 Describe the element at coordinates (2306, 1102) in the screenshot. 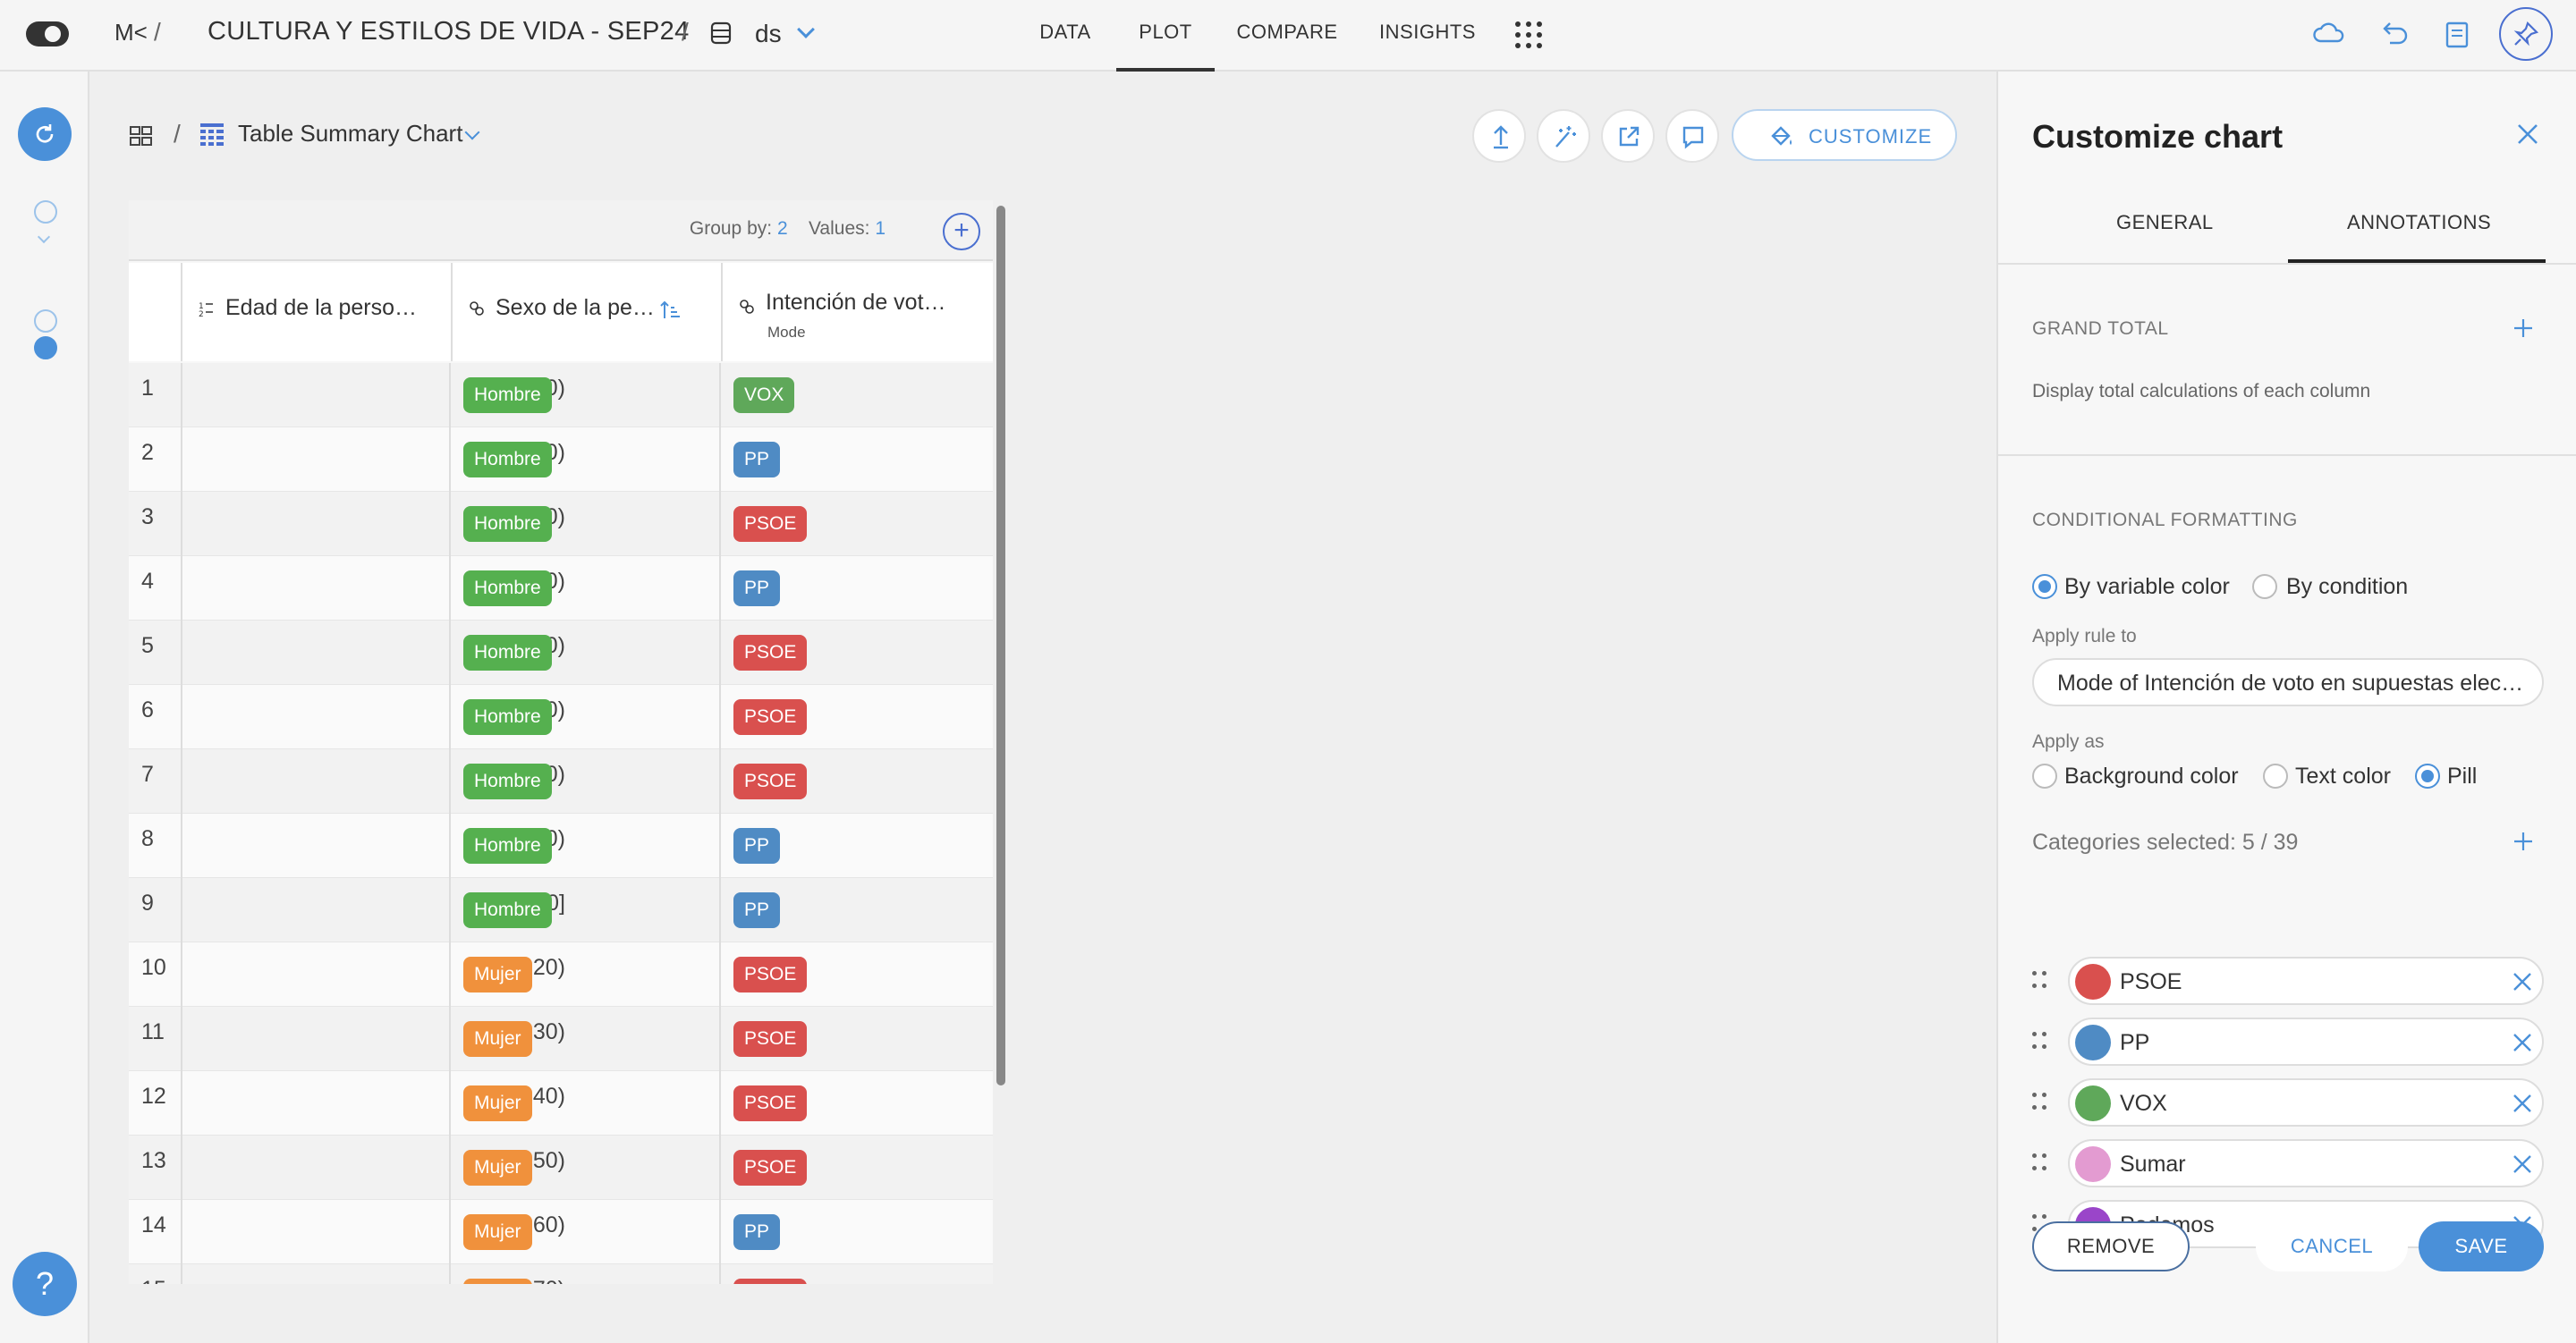

I see `category-chip: VOX` at that location.